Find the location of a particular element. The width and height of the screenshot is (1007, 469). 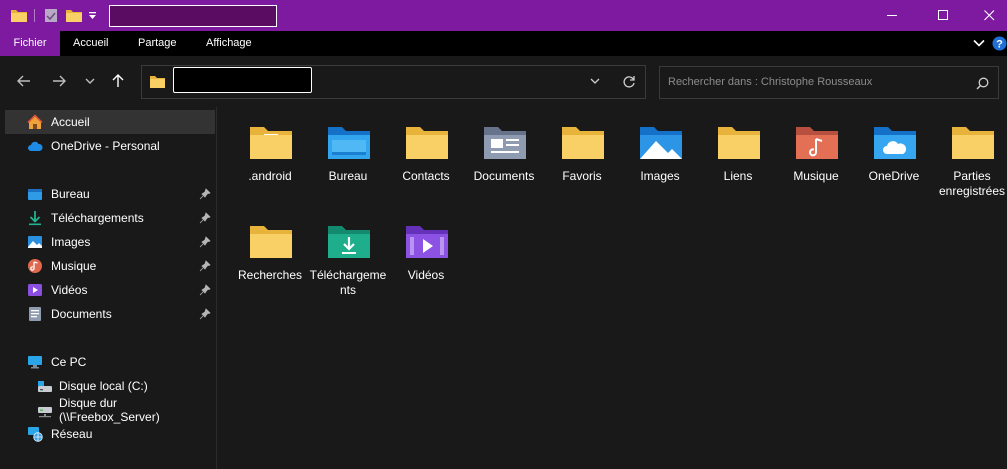

expand-ribbon-chevron-icon is located at coordinates (979, 43).